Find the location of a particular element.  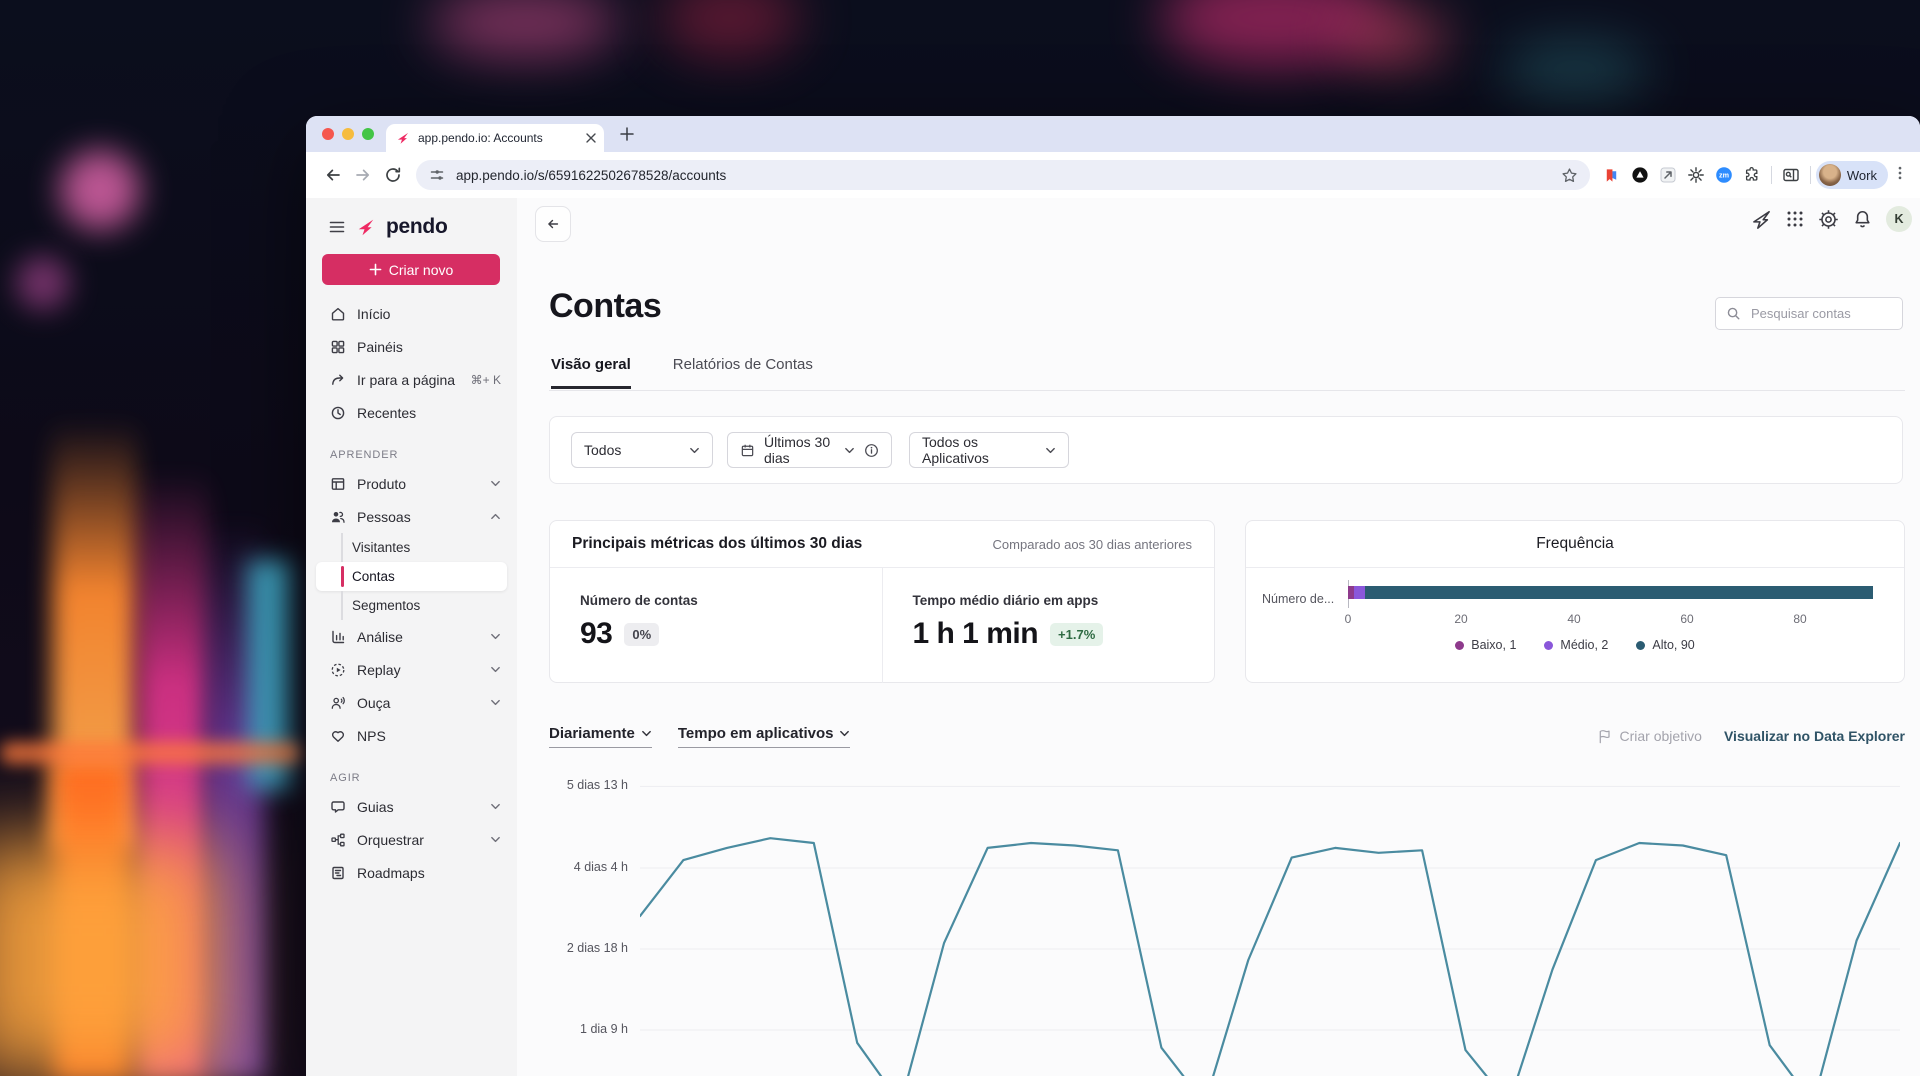

legend-item-alto: Alto, 90 is located at coordinates (1665, 645).